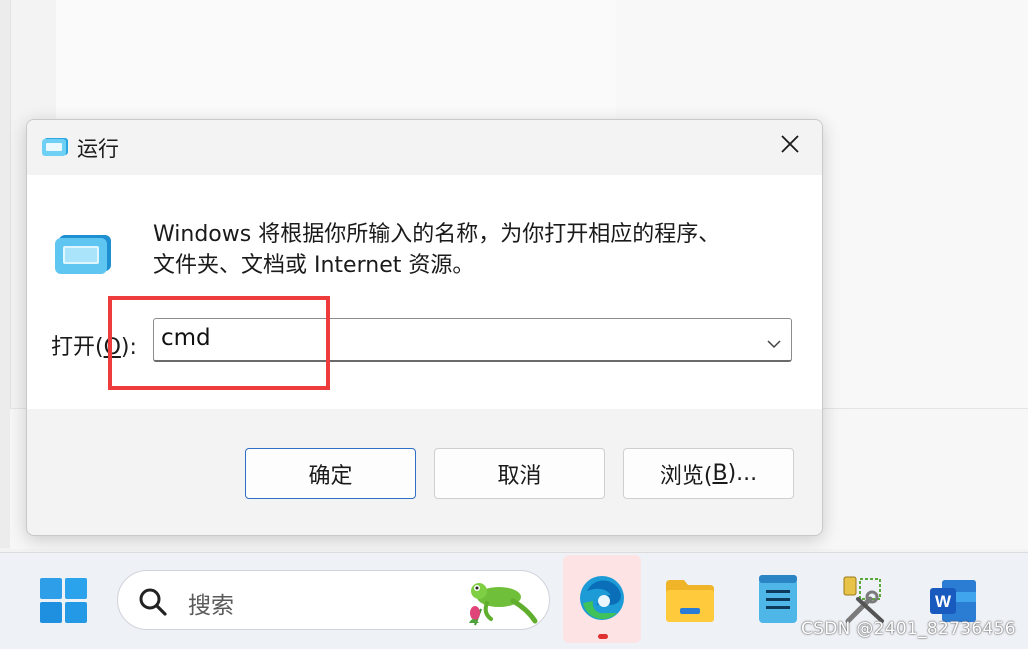 The image size is (1028, 649). Describe the element at coordinates (778, 601) in the screenshot. I see `notepad-icon` at that location.